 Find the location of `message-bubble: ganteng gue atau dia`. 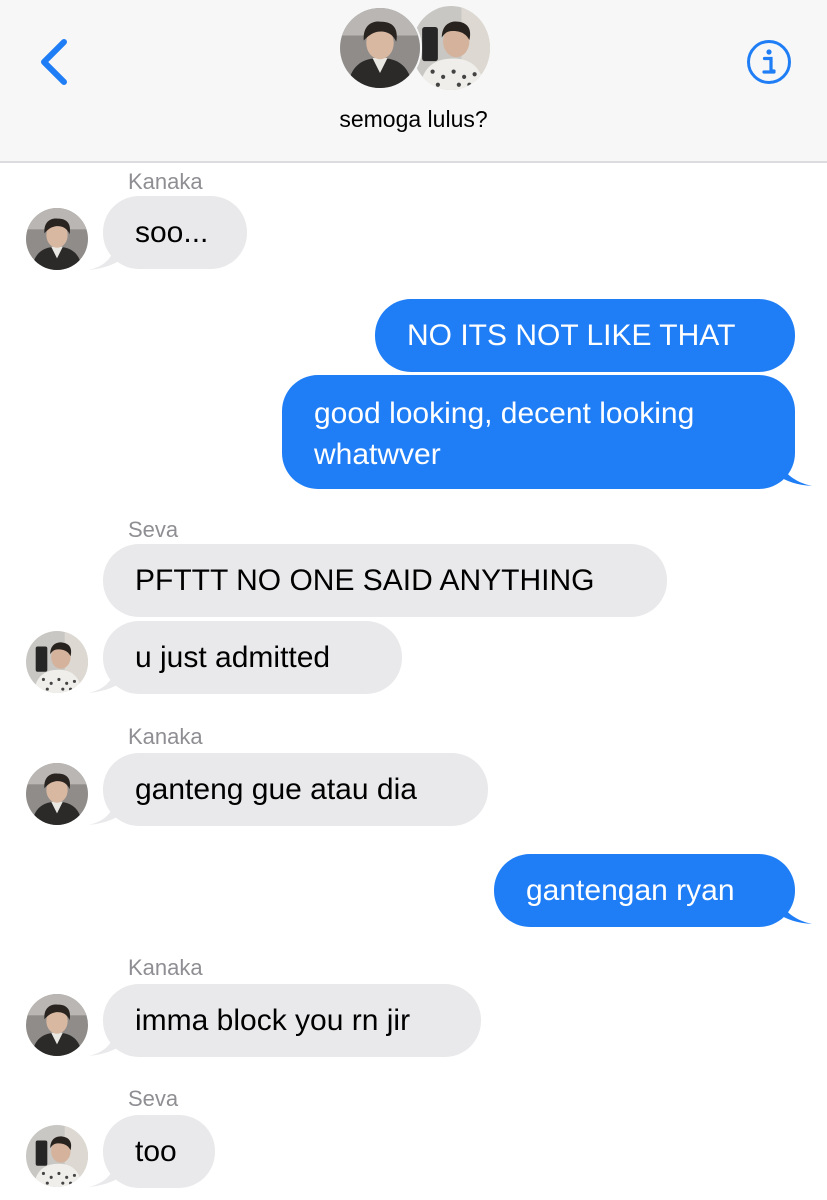

message-bubble: ganteng gue atau dia is located at coordinates (295, 789).